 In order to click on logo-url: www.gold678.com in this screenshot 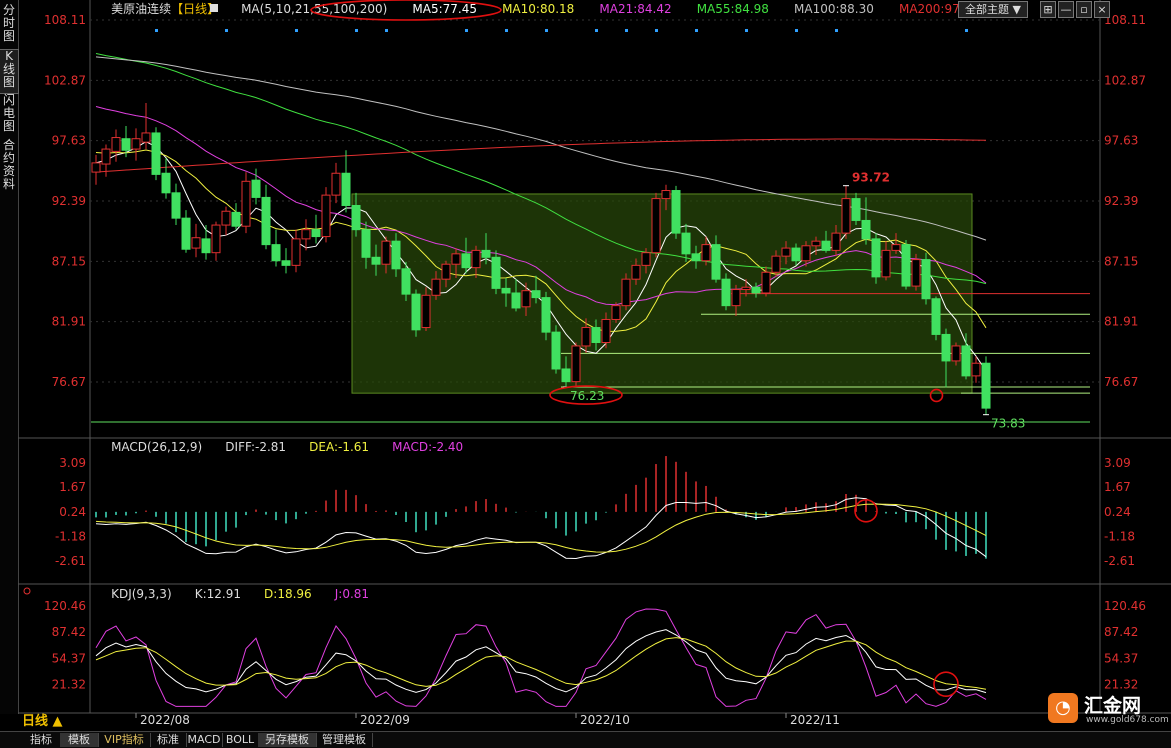, I will do `click(1127, 720)`.